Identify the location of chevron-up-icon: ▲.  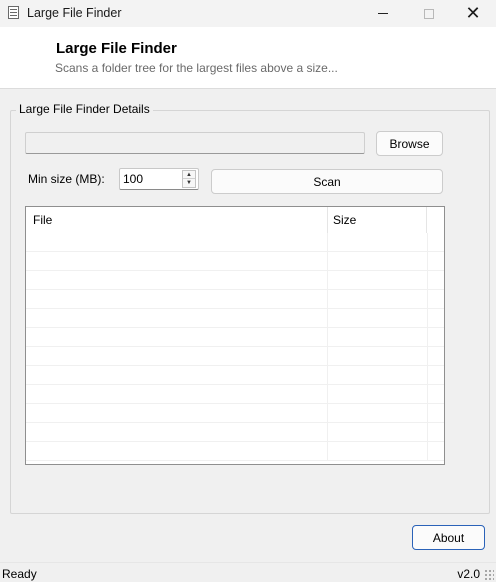
(189, 175).